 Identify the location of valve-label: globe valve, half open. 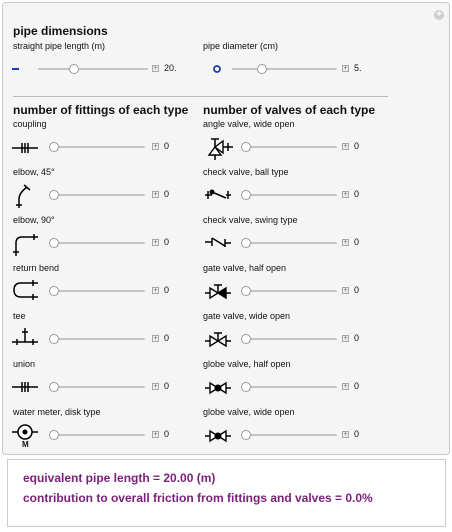
(247, 364).